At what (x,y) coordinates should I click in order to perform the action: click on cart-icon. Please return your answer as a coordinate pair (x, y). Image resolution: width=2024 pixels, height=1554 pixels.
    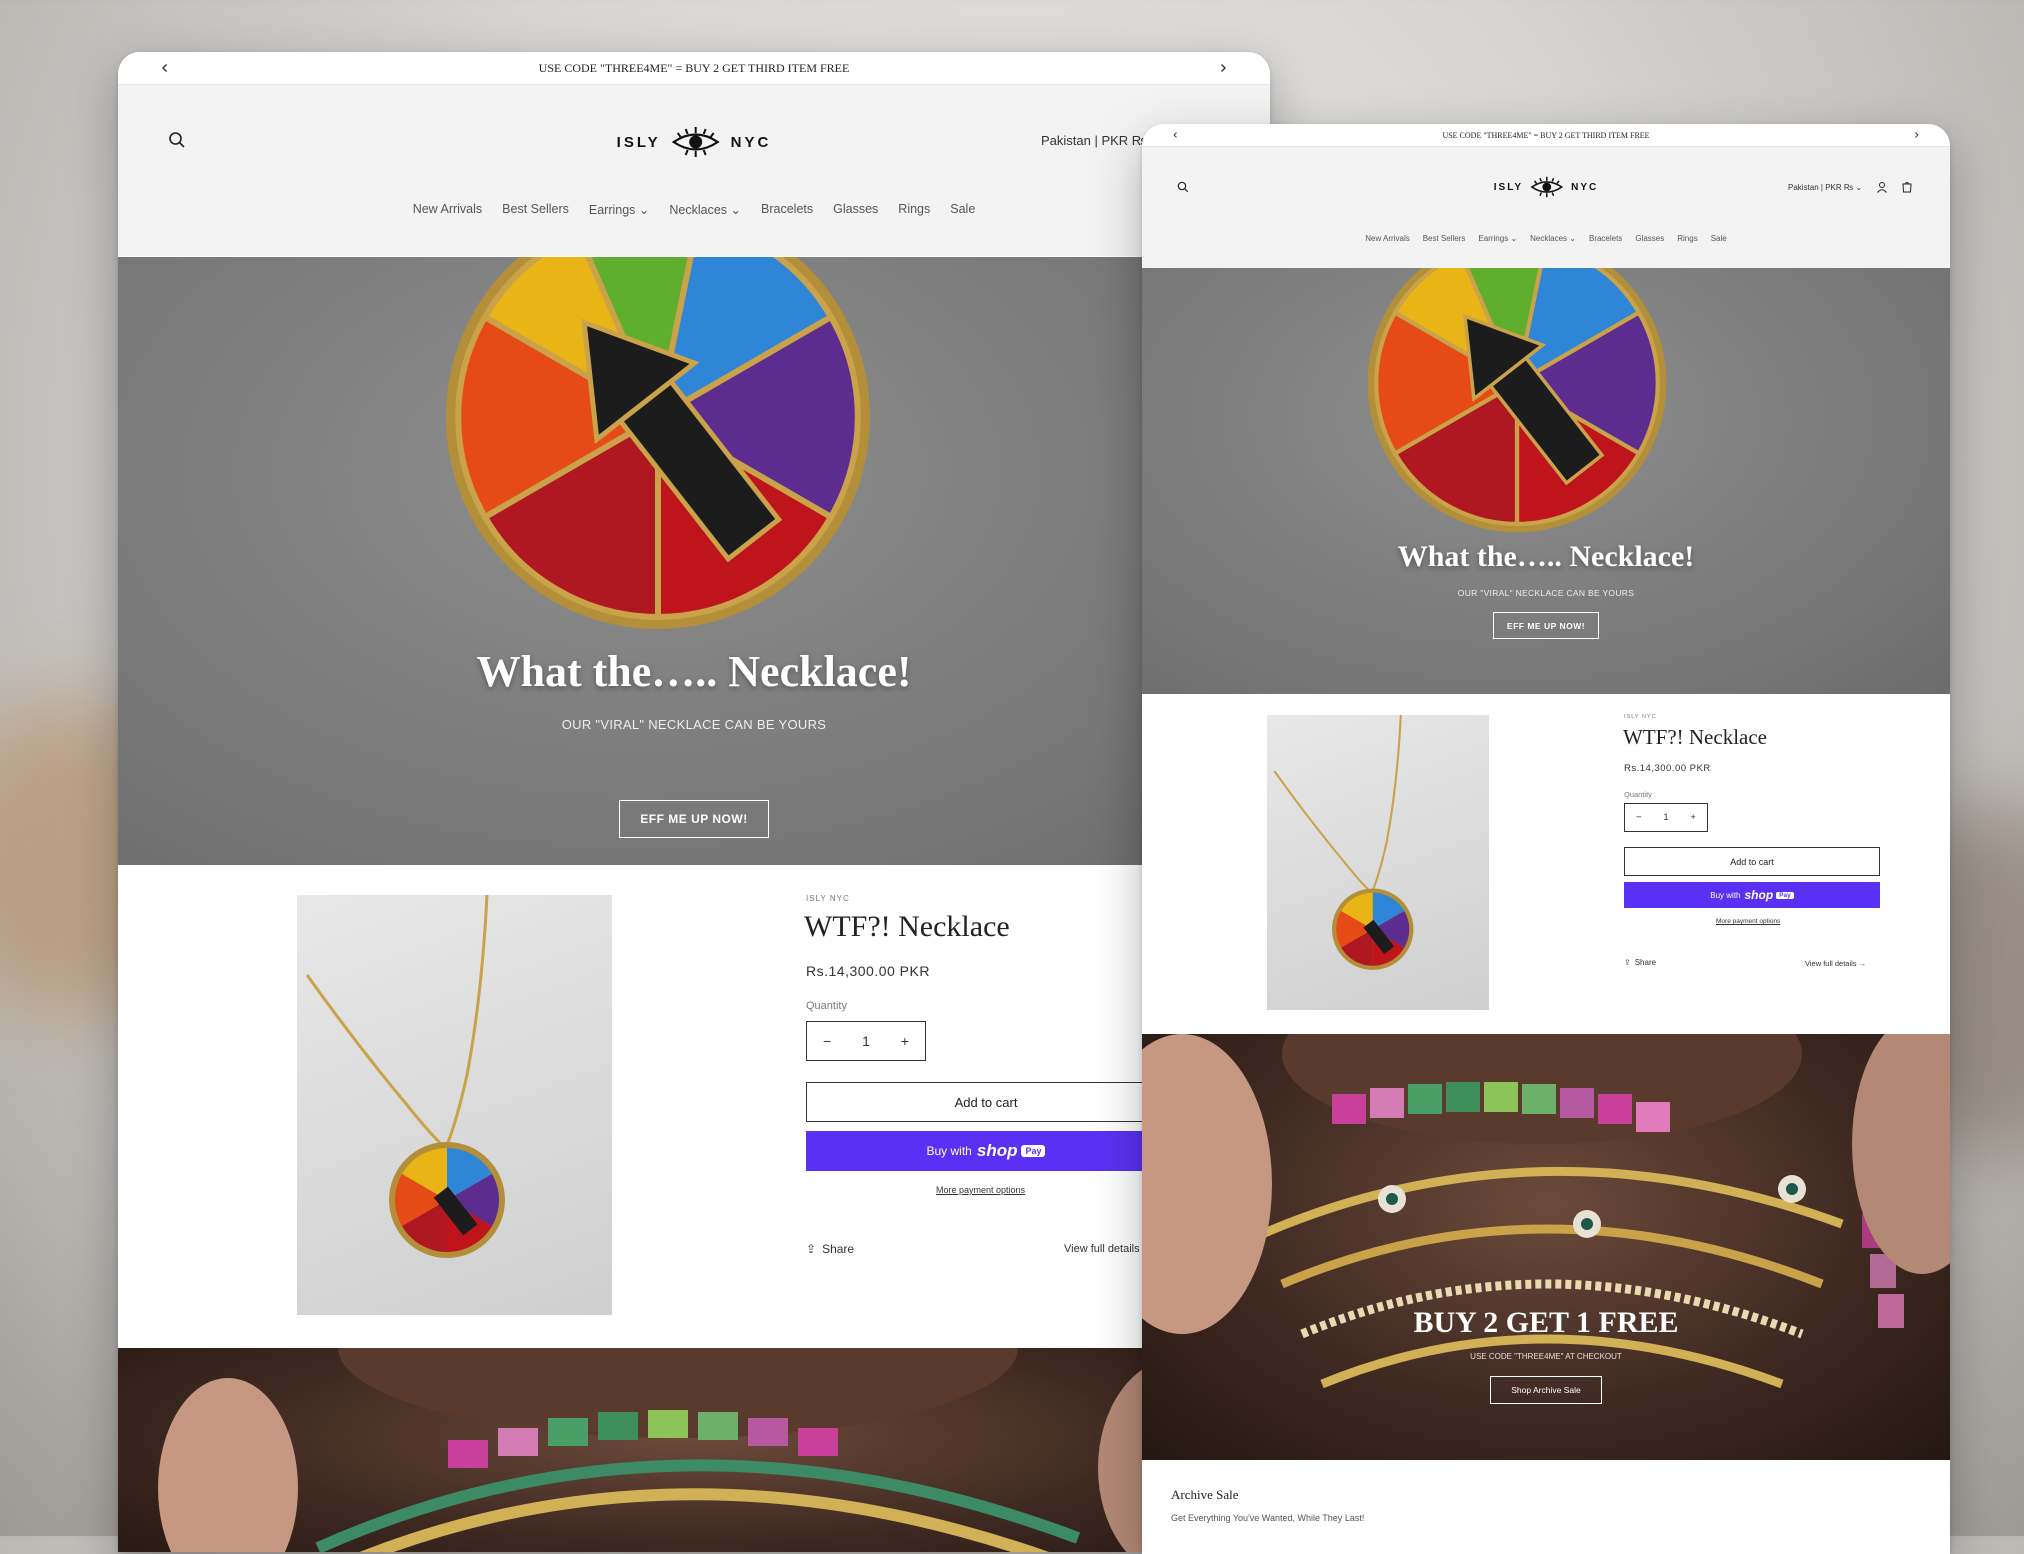
    Looking at the image, I should click on (1907, 187).